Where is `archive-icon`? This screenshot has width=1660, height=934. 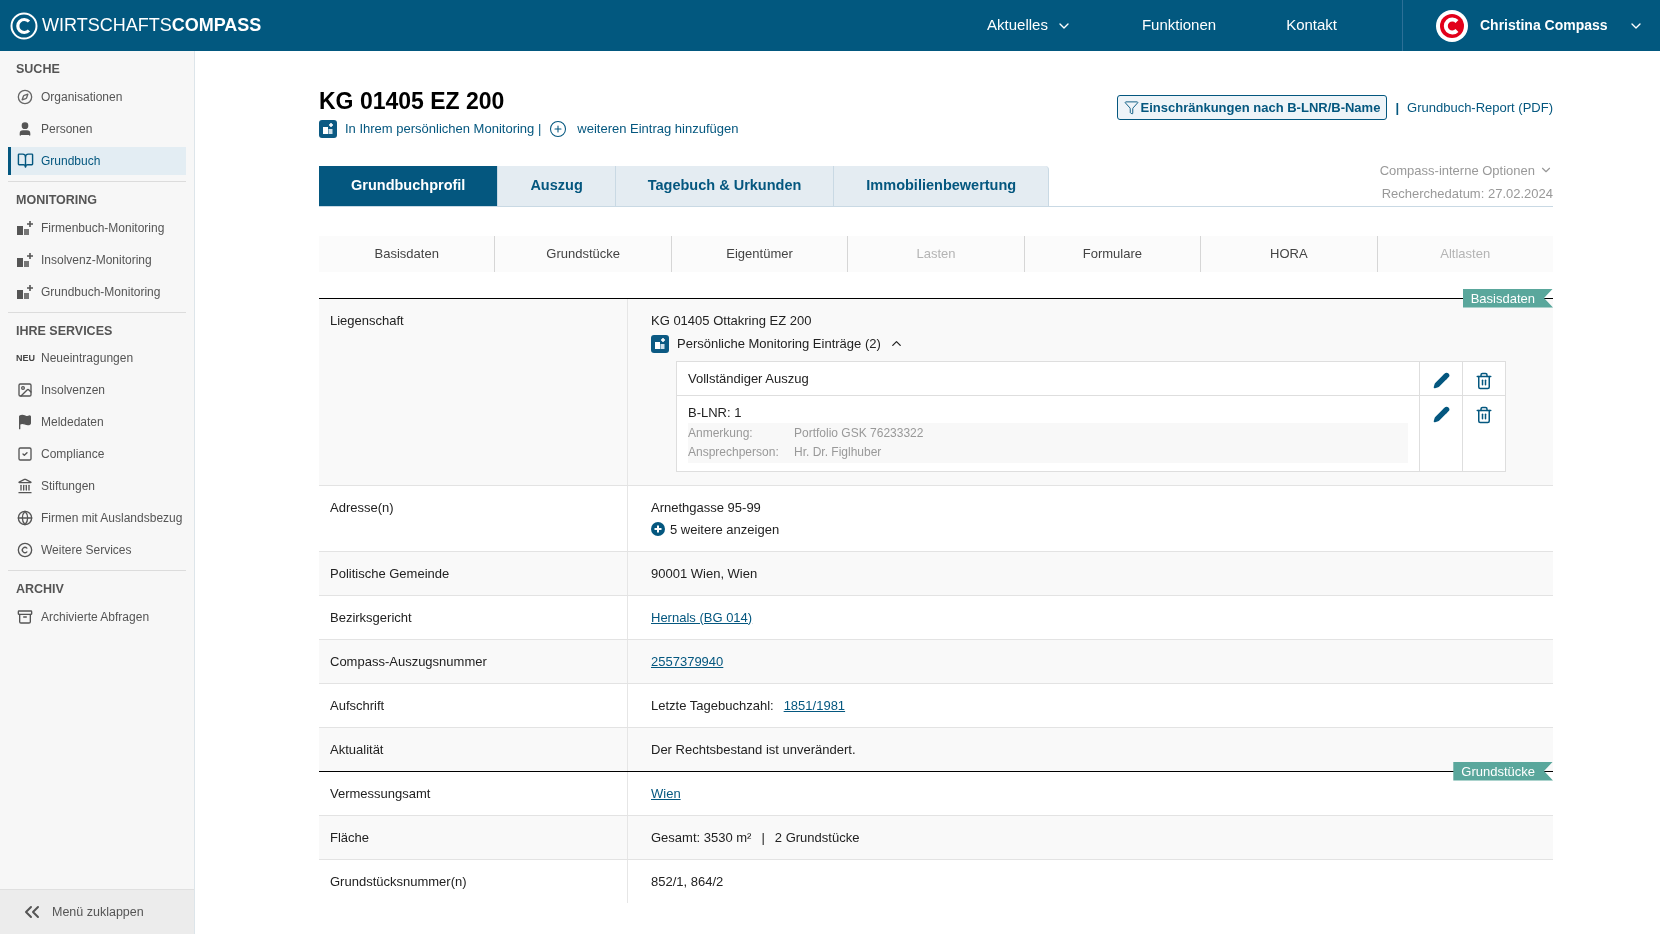
archive-icon is located at coordinates (25, 617).